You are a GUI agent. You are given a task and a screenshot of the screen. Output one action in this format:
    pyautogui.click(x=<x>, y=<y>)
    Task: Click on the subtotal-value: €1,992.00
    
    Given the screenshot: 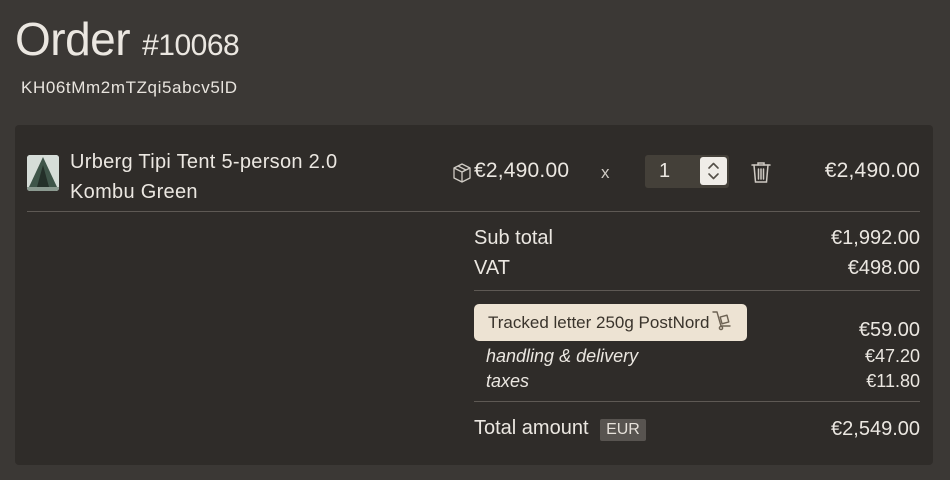 What is the action you would take?
    pyautogui.click(x=875, y=237)
    